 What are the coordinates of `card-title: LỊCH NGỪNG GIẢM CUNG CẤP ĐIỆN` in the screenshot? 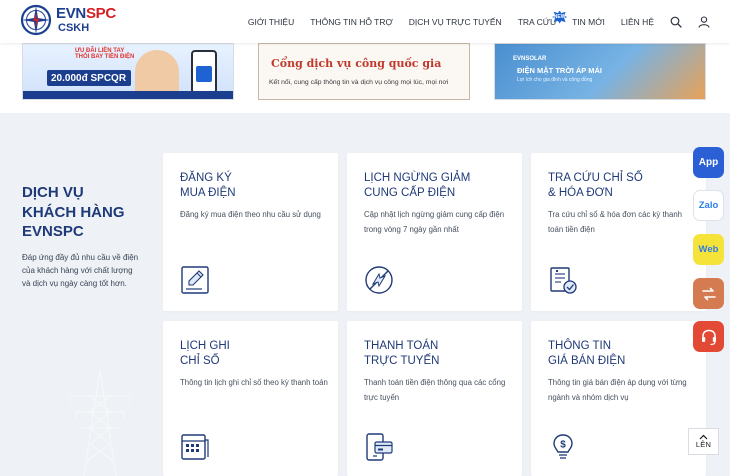 It's located at (417, 185).